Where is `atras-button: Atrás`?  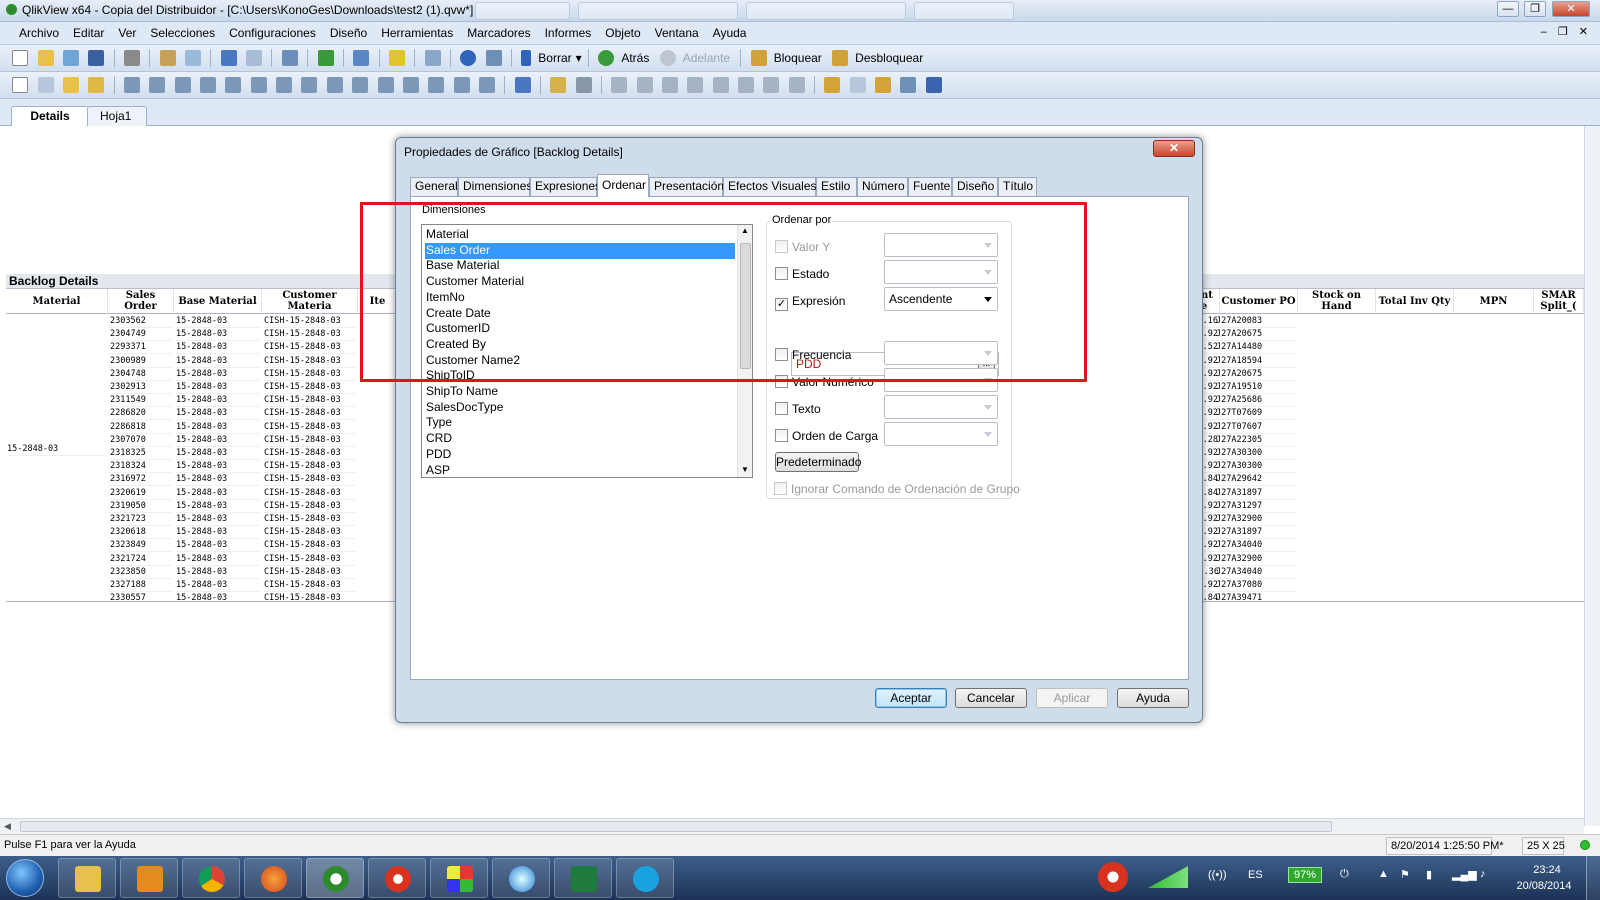
atras-button: Atrás is located at coordinates (635, 58).